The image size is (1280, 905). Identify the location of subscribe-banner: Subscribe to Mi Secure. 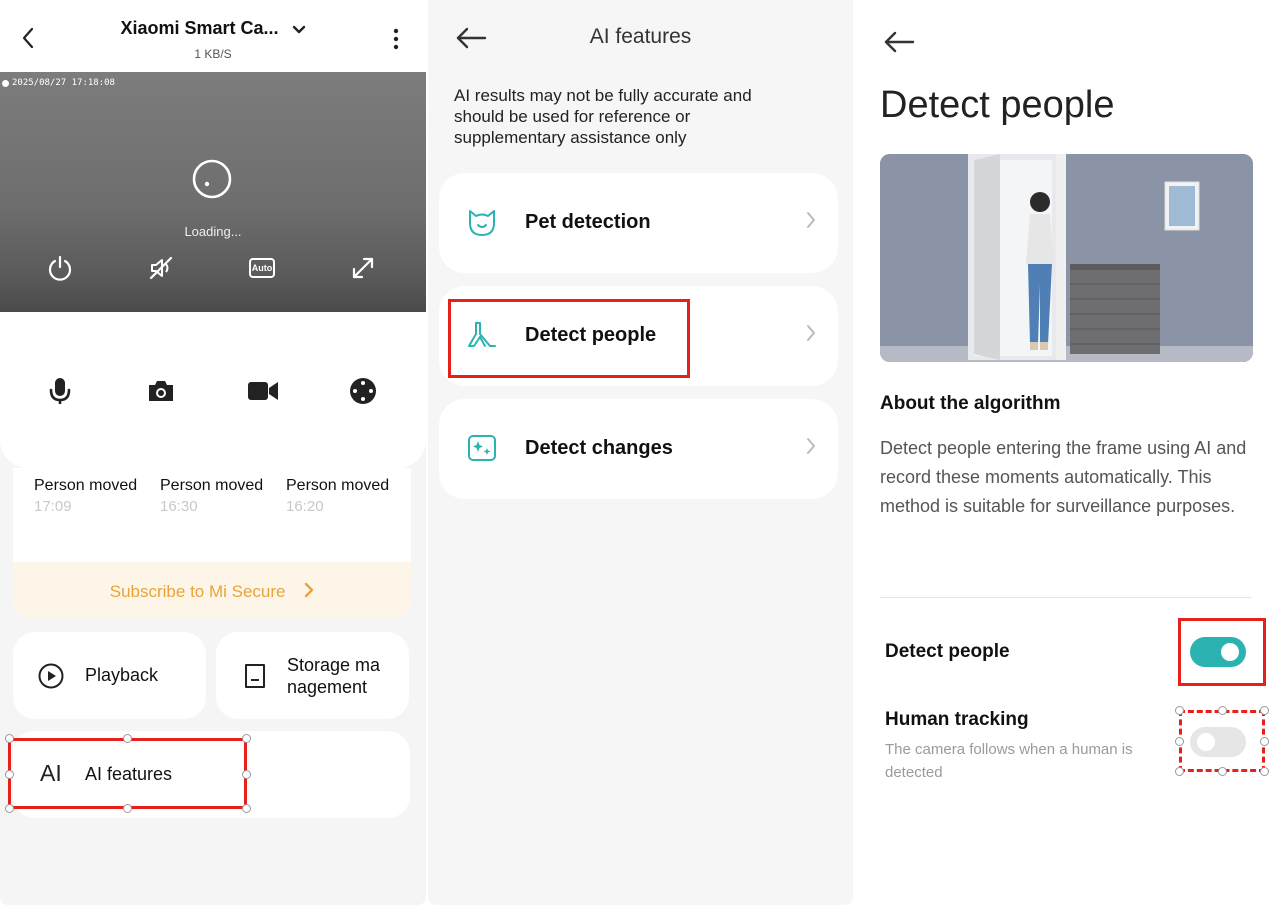
(212, 590).